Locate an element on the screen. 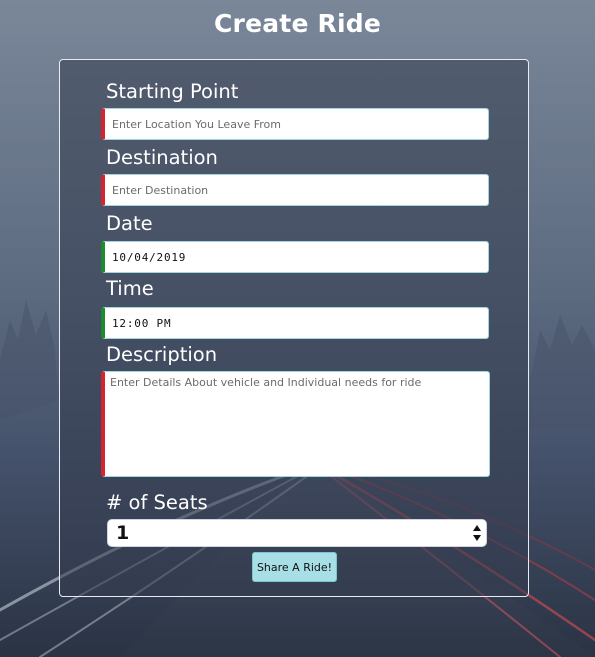 Image resolution: width=595 pixels, height=657 pixels. seats-label: # of Seats is located at coordinates (157, 502).